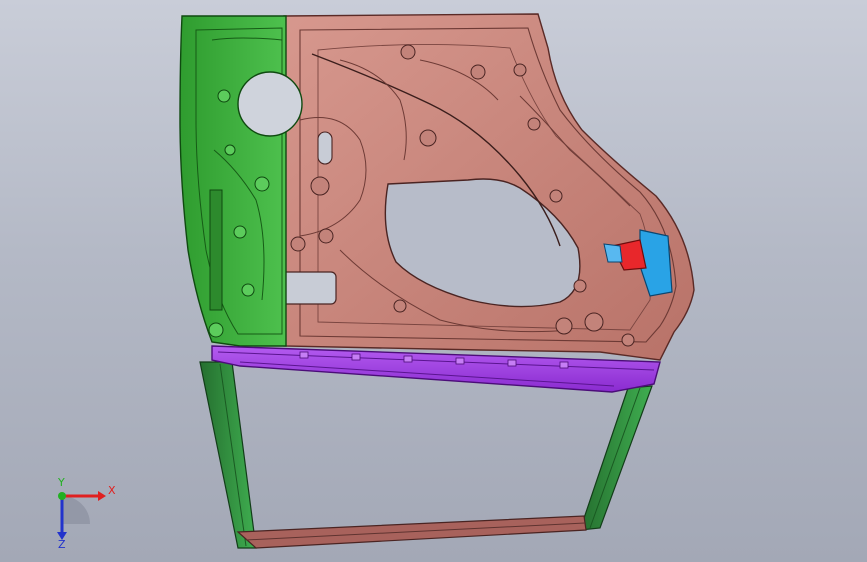 Image resolution: width=867 pixels, height=562 pixels. What do you see at coordinates (61, 483) in the screenshot?
I see `triad-y-label: Y` at bounding box center [61, 483].